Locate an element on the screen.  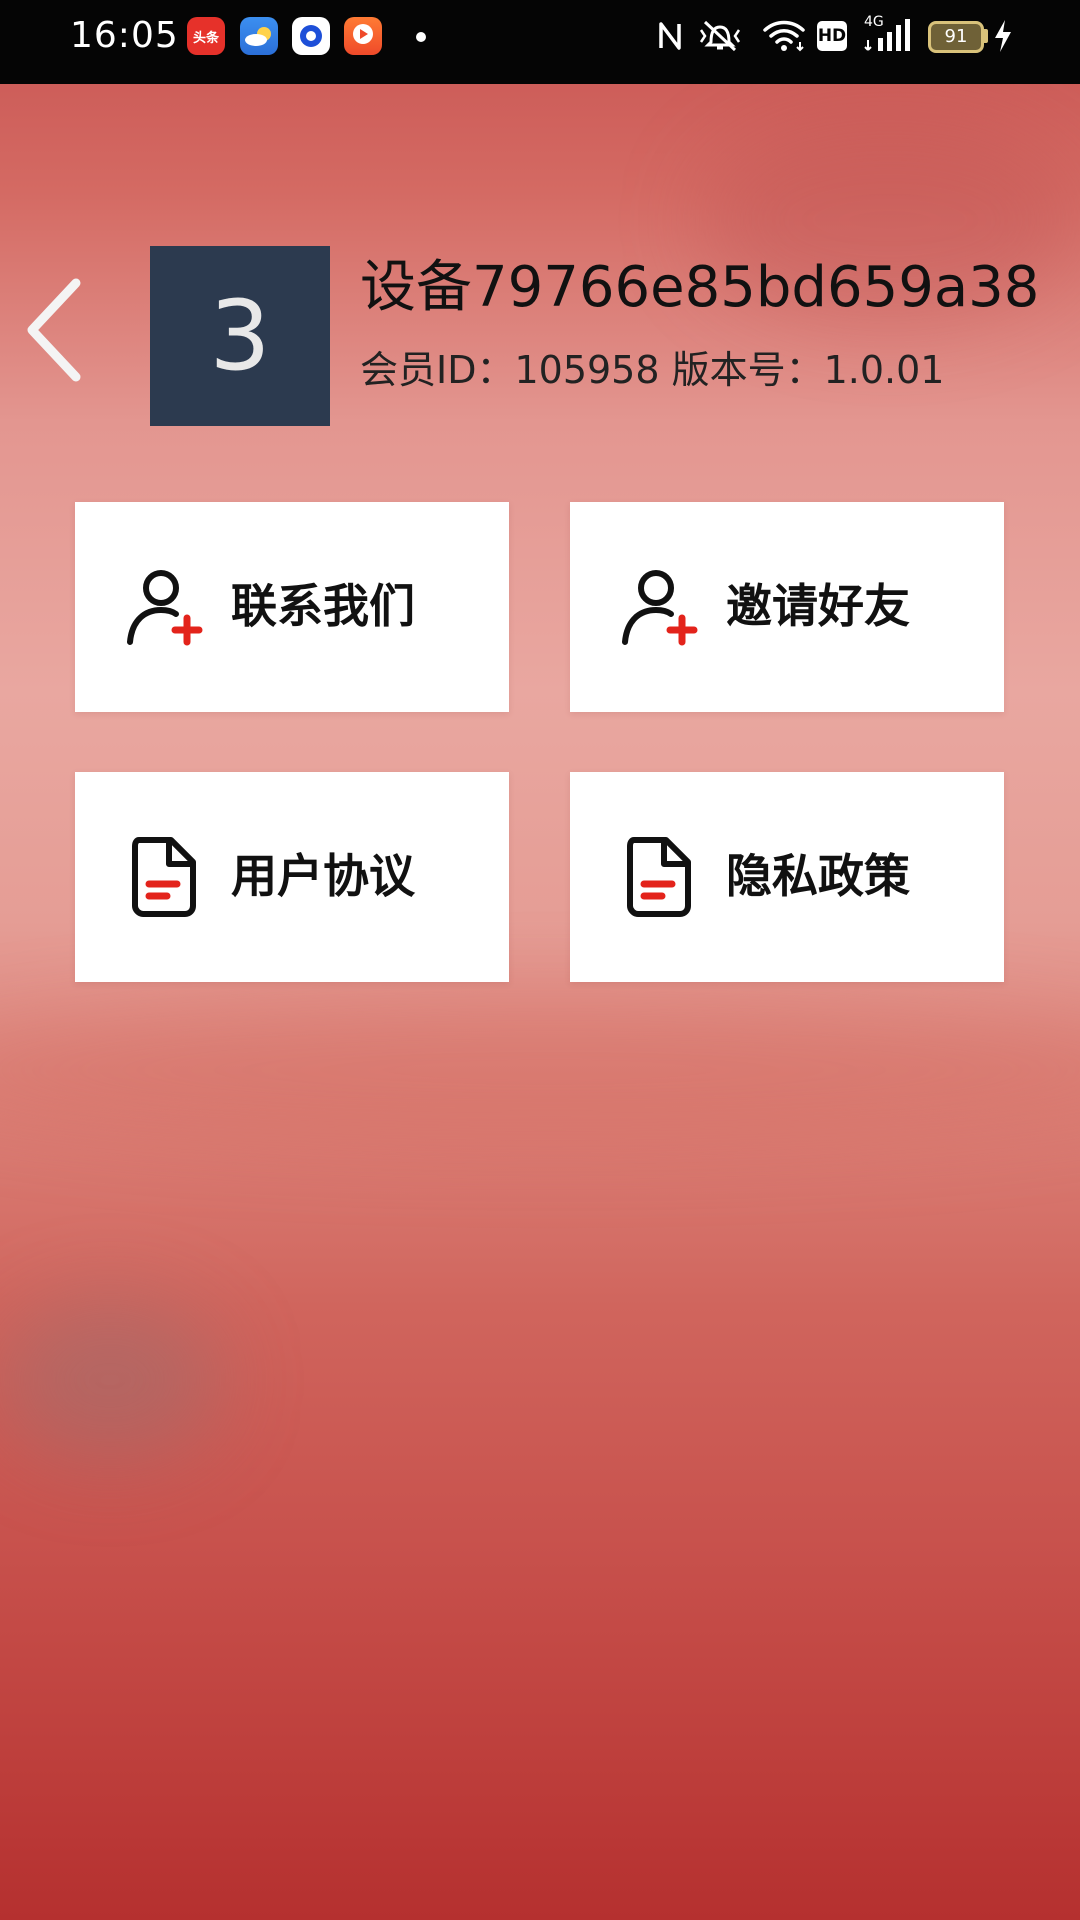
user-agreement-button: 用户协议 is located at coordinates (292, 877).